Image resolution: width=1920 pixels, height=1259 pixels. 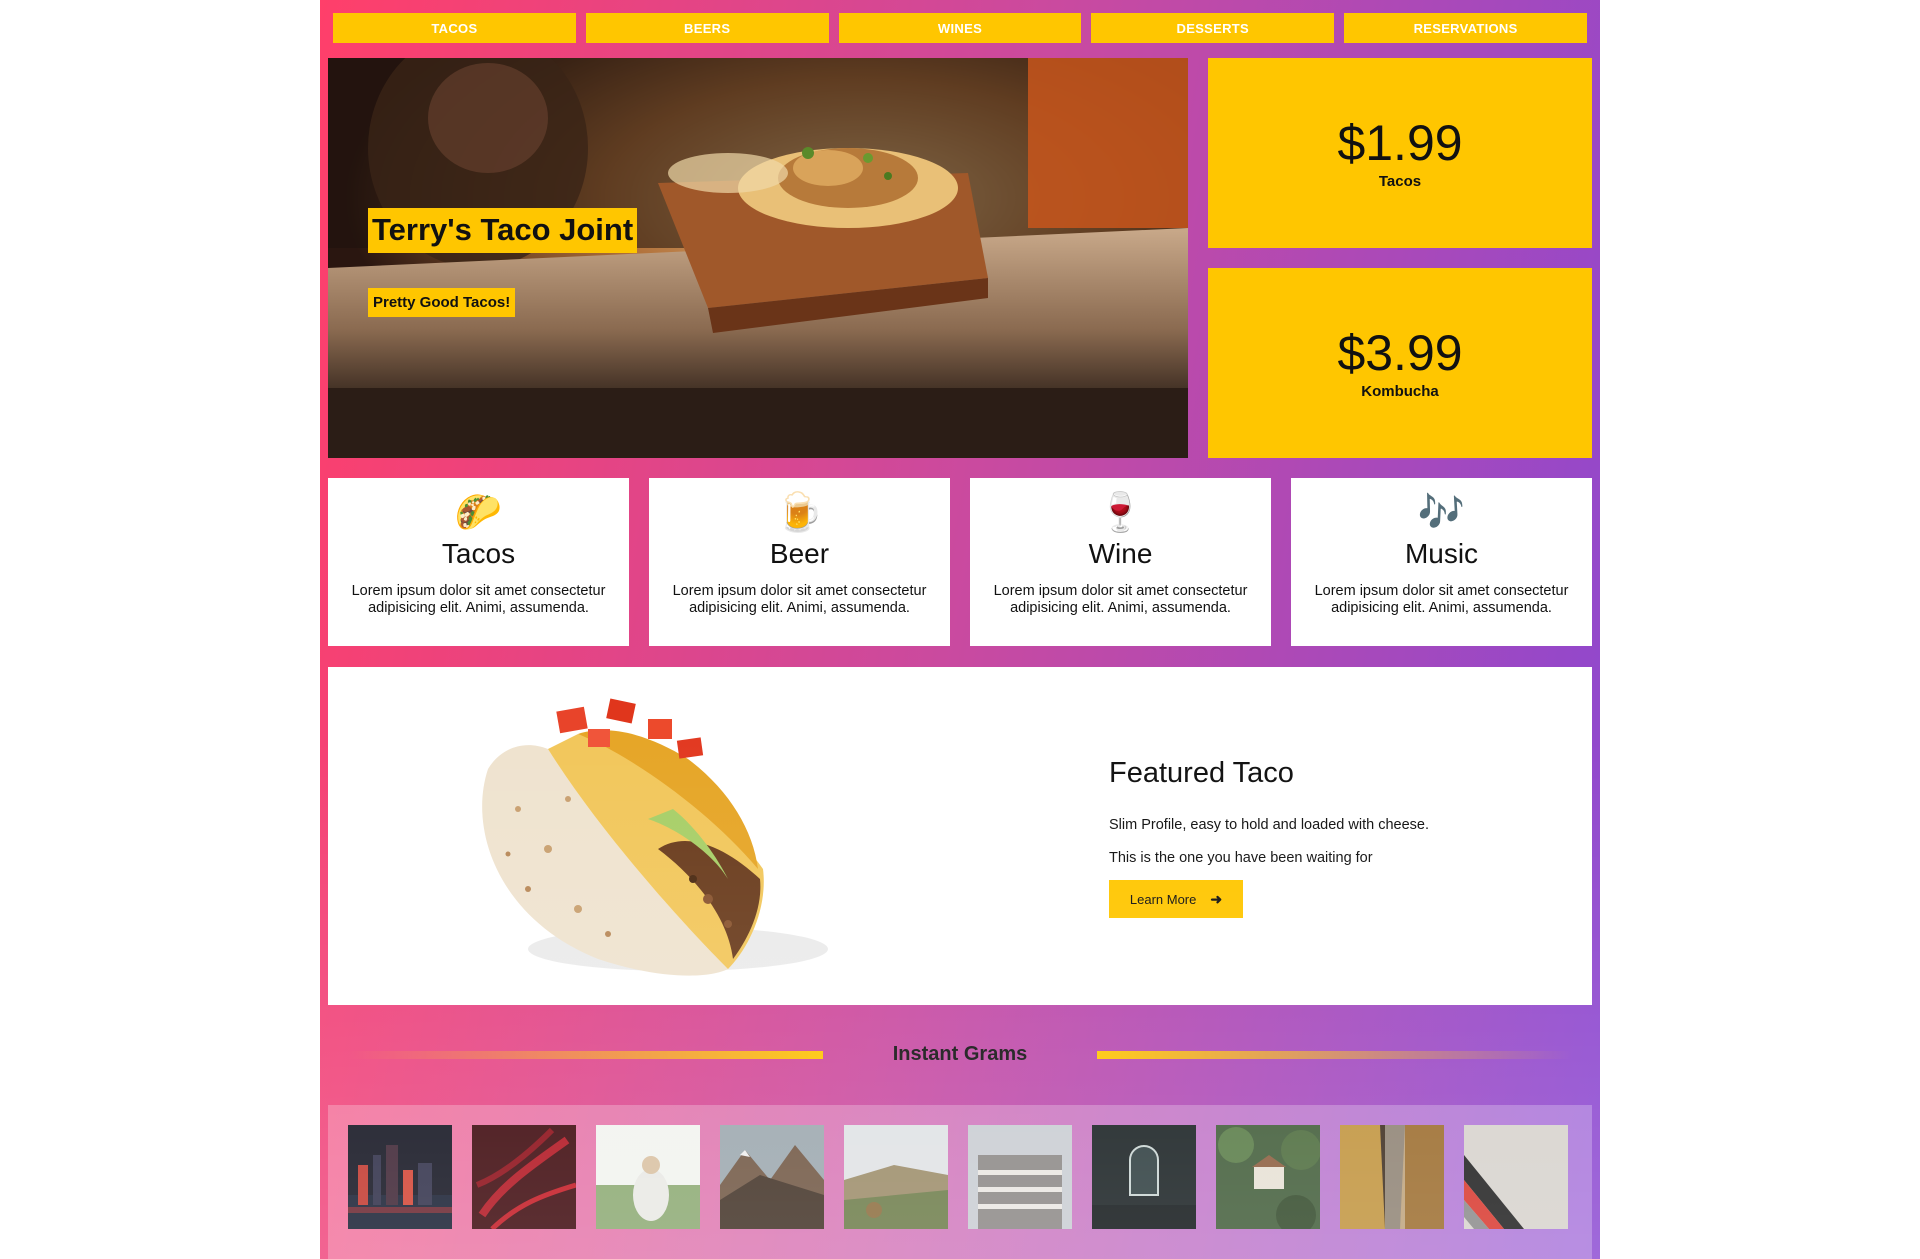 I want to click on hero-photo, so click(x=758, y=258).